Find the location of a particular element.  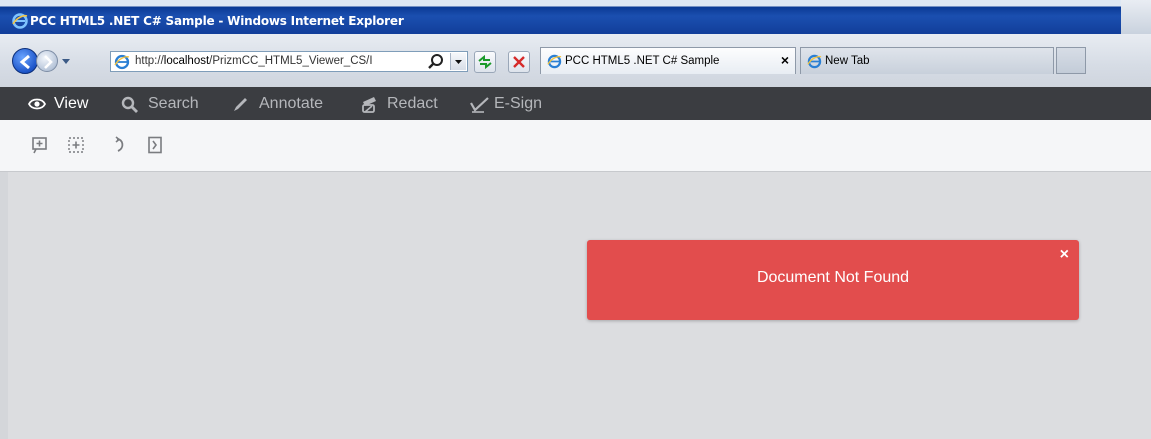

address-search-button is located at coordinates (436, 64).